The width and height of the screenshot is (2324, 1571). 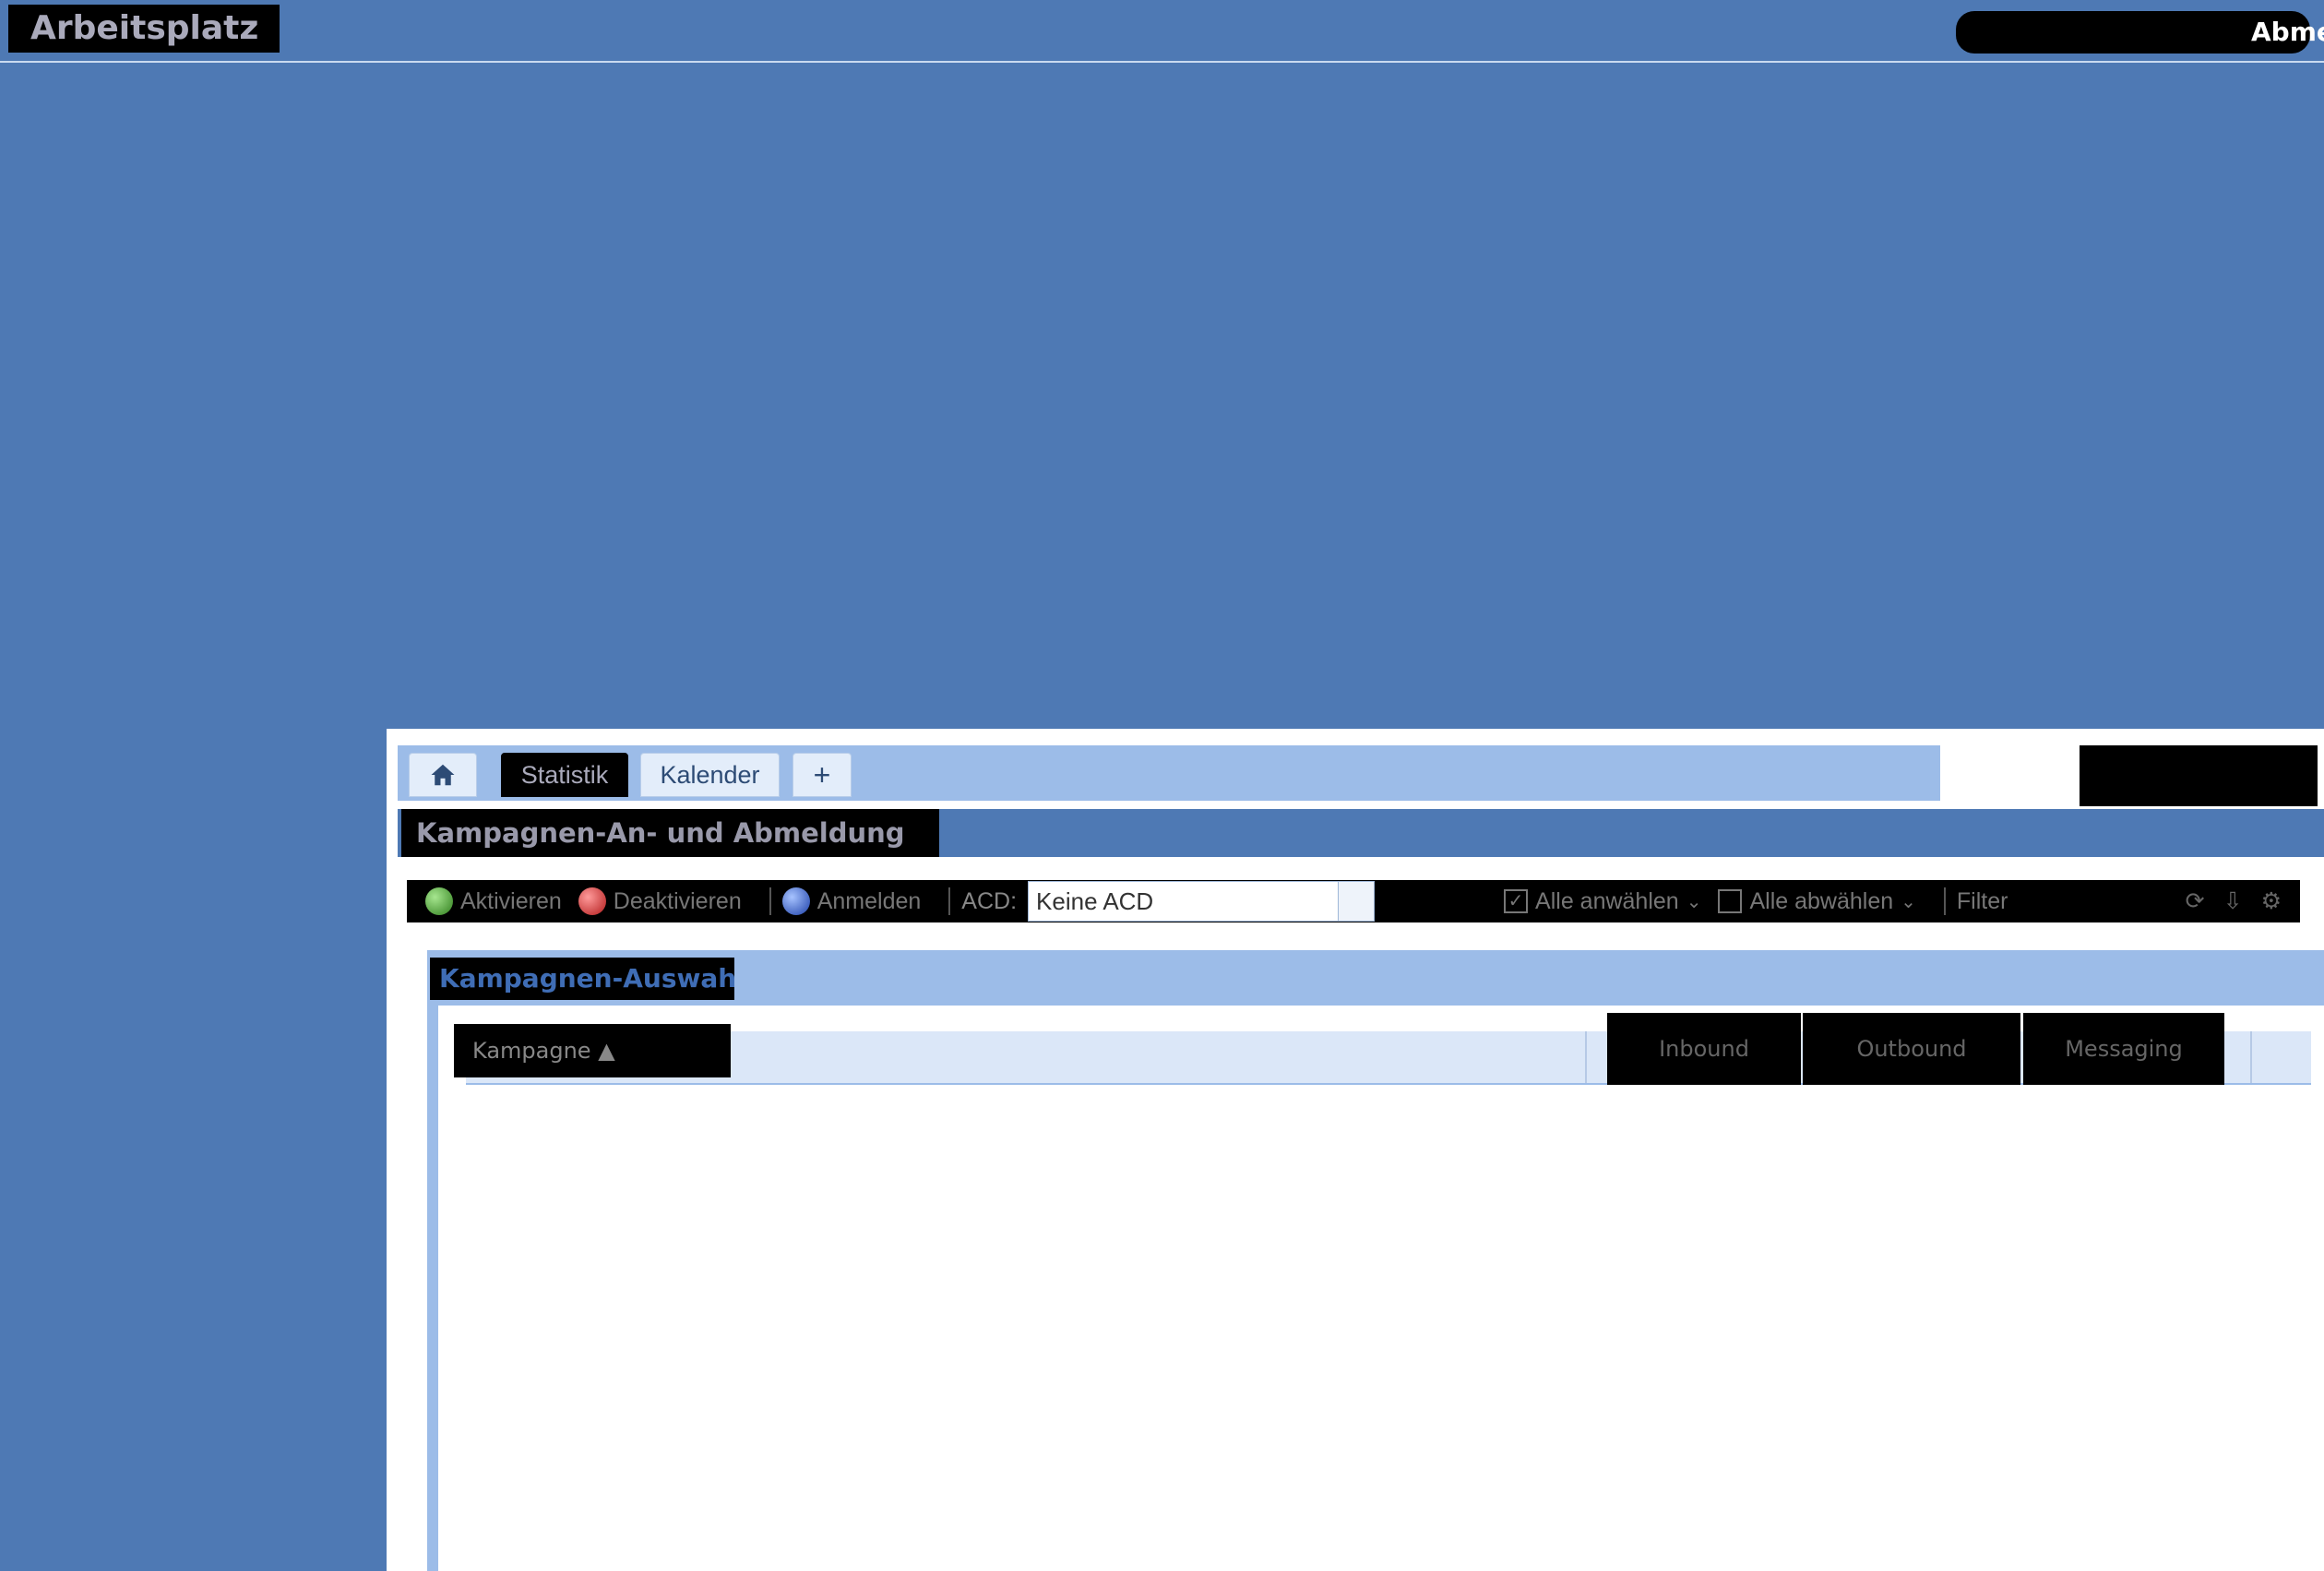 I want to click on deselect-all-label: Alle abwählen, so click(x=1821, y=900).